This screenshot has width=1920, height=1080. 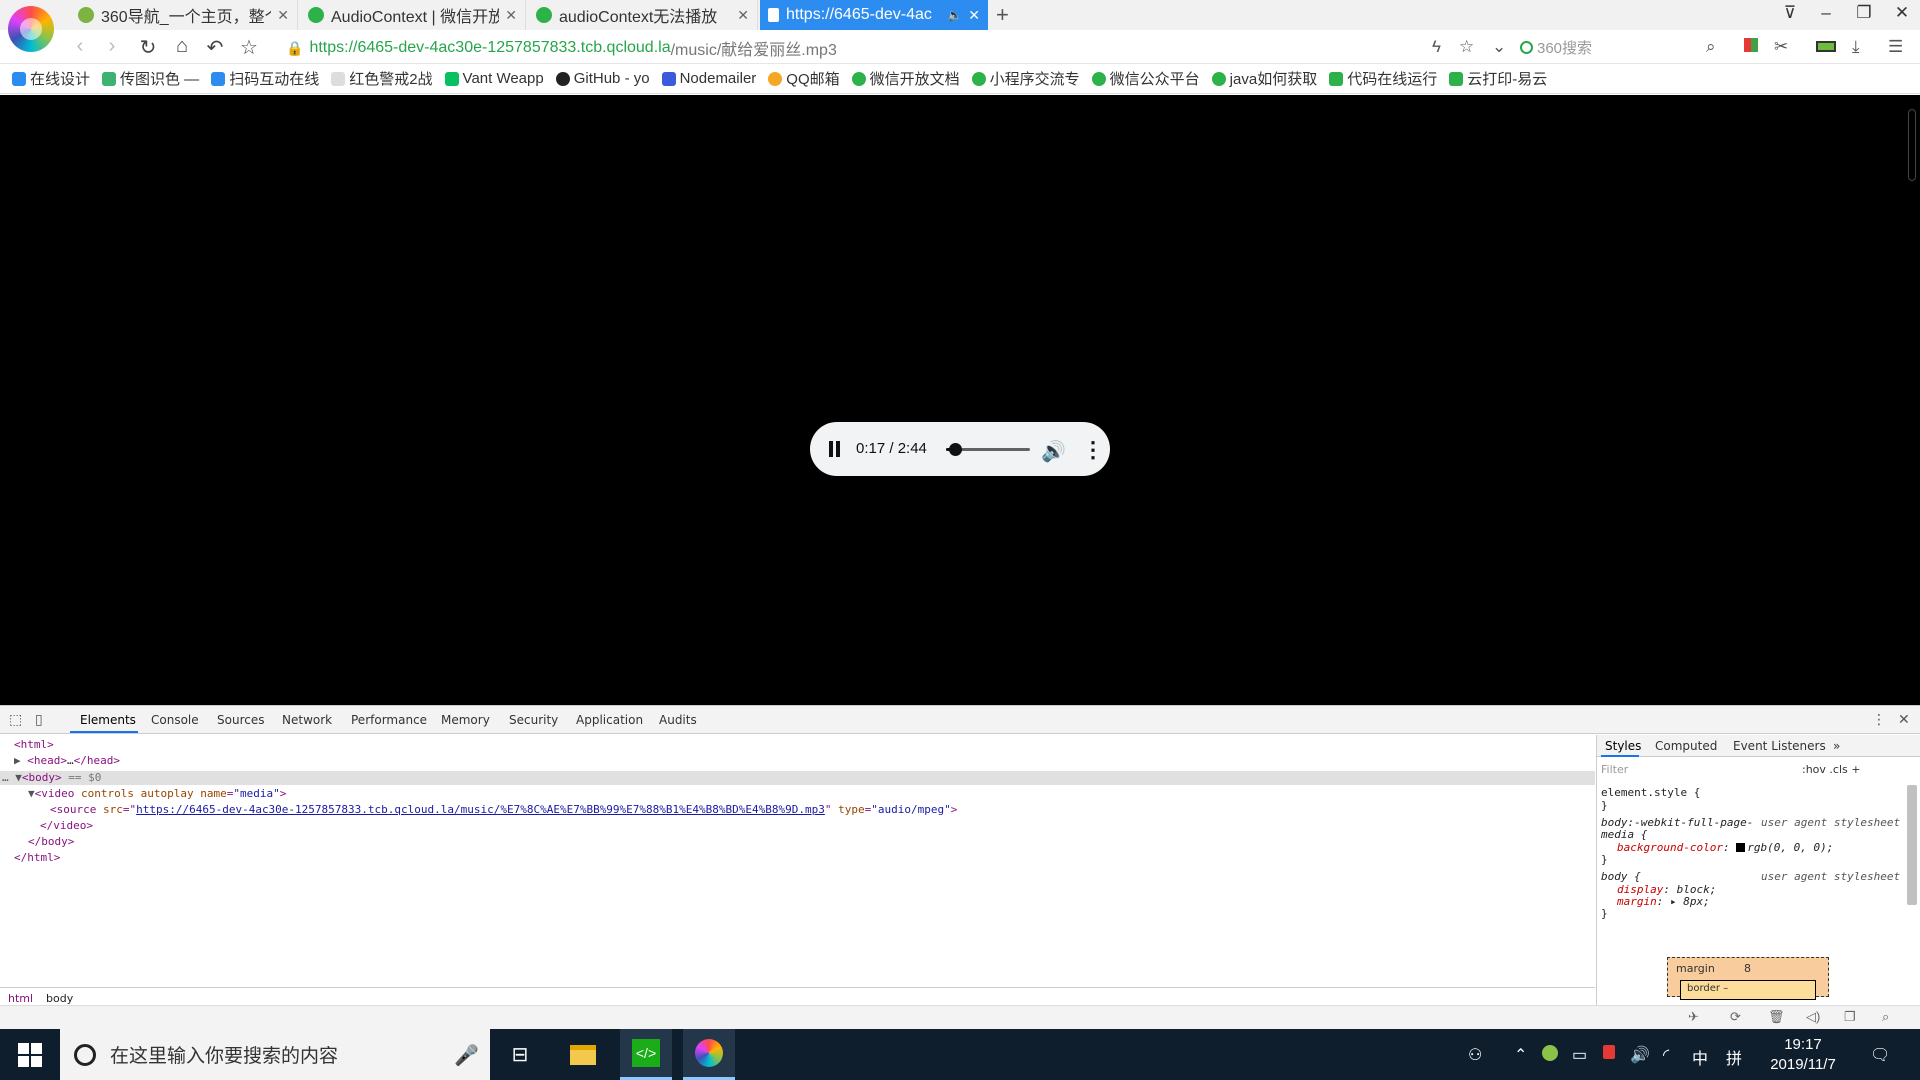 I want to click on bookmark-item: GitHub - yo, so click(x=602, y=78).